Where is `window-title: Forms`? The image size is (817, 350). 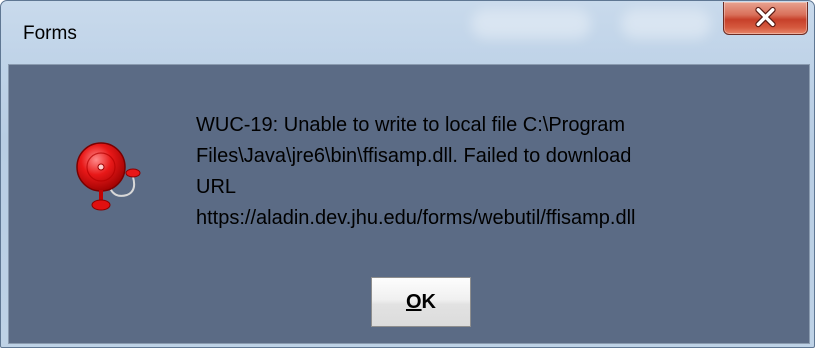
window-title: Forms is located at coordinates (50, 33).